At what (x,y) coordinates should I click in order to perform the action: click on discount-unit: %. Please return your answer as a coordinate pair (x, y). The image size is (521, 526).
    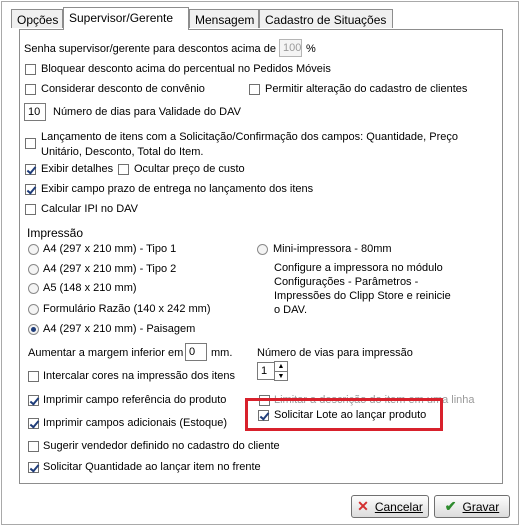
    Looking at the image, I should click on (311, 49).